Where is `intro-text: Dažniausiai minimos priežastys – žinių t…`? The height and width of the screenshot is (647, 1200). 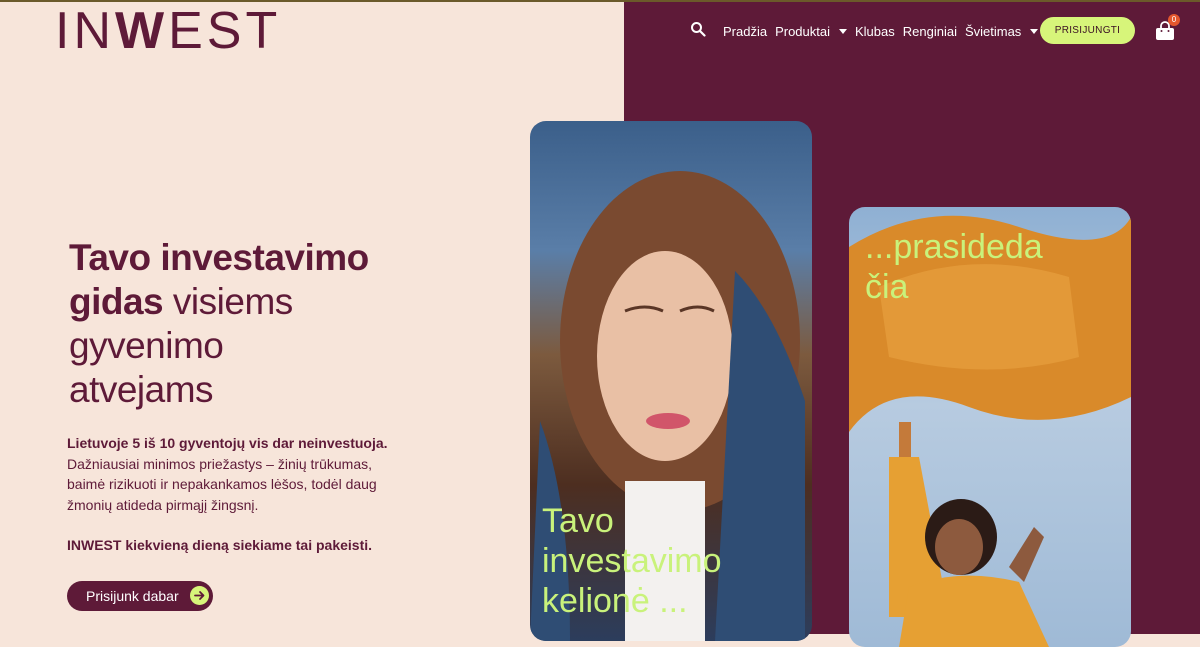 intro-text: Dažniausiai minimos priežastys – žinių t… is located at coordinates (222, 484).